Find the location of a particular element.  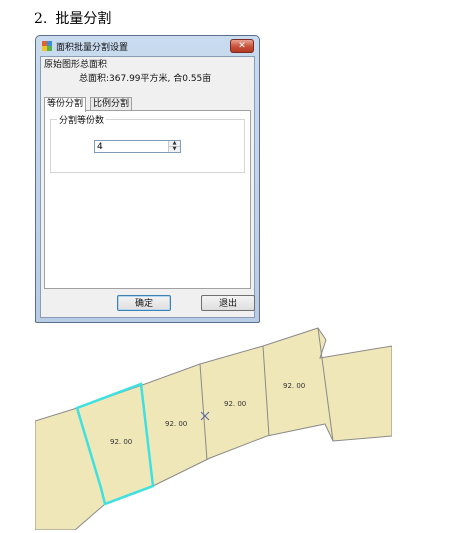

tab-equal-split: 等份分割 is located at coordinates (65, 104).